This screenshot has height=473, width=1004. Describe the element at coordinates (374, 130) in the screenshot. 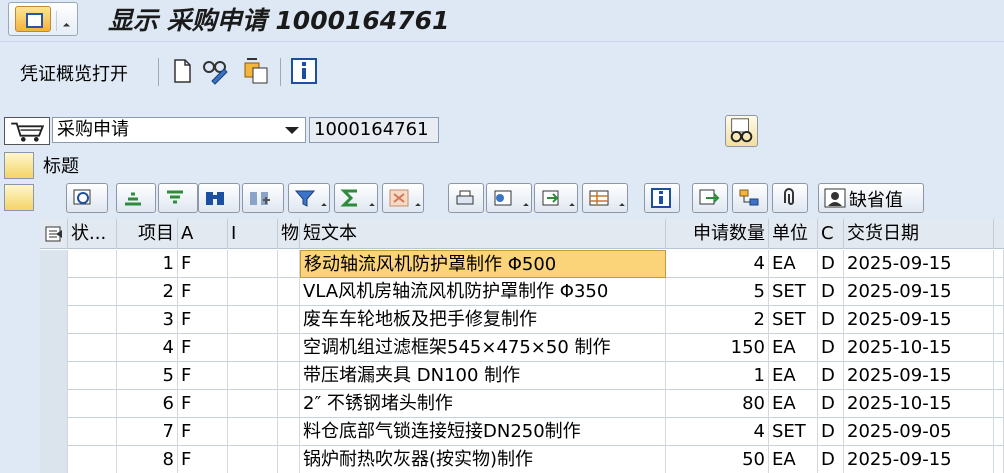

I see `doc-number-field: 1000164761` at that location.